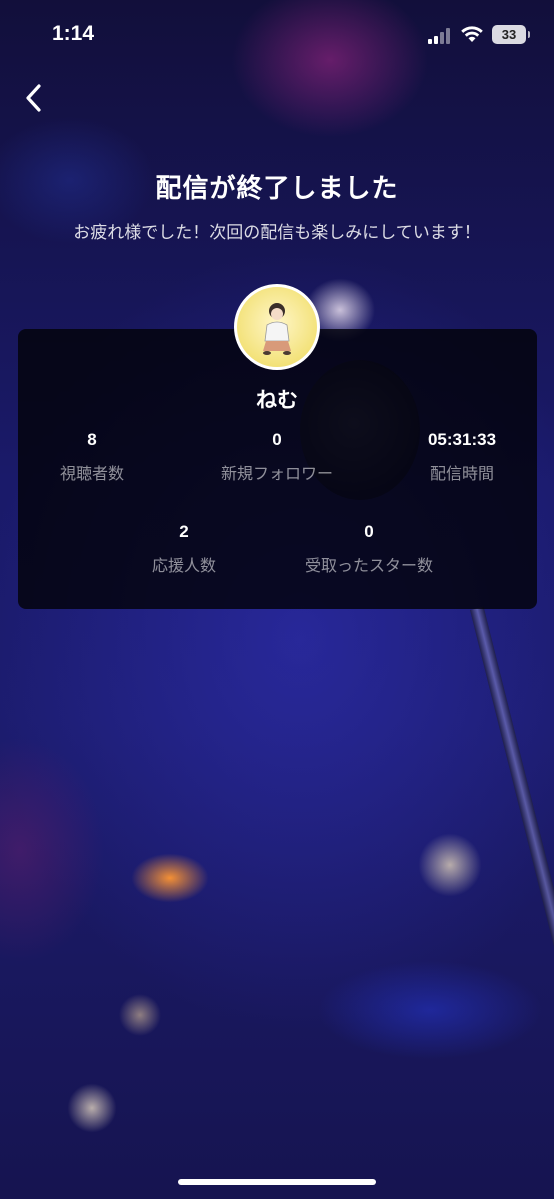 This screenshot has height=1199, width=554. I want to click on stat-label: 配信時間, so click(461, 473).